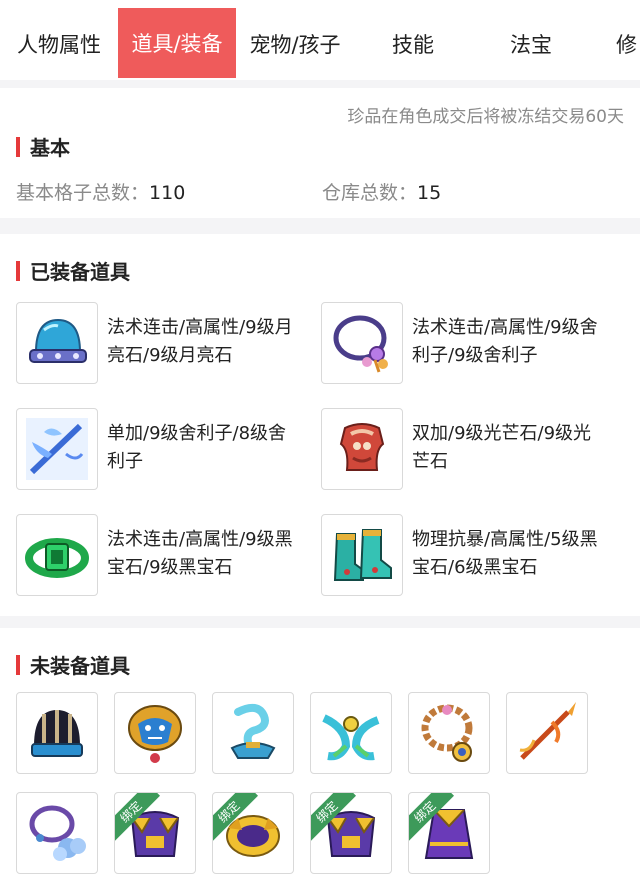 The height and width of the screenshot is (887, 640). Describe the element at coordinates (295, 40) in the screenshot. I see `tab-pets-children: 宠物/孩子` at that location.